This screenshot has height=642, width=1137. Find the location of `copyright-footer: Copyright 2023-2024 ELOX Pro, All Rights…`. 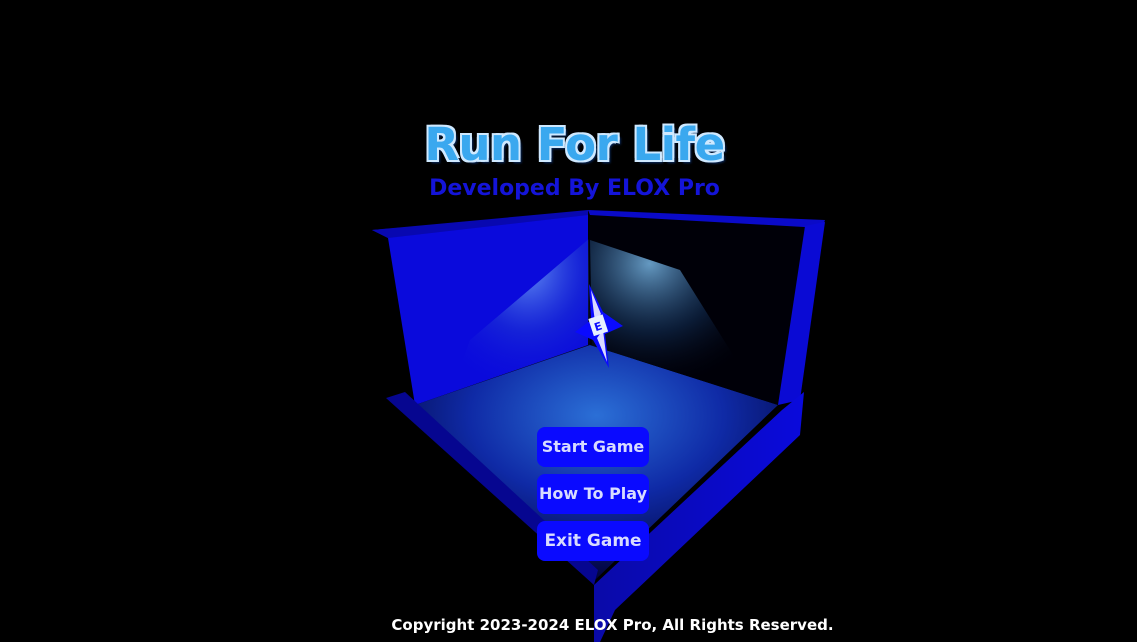

copyright-footer: Copyright 2023-2024 ELOX Pro, All Rights… is located at coordinates (612, 625).